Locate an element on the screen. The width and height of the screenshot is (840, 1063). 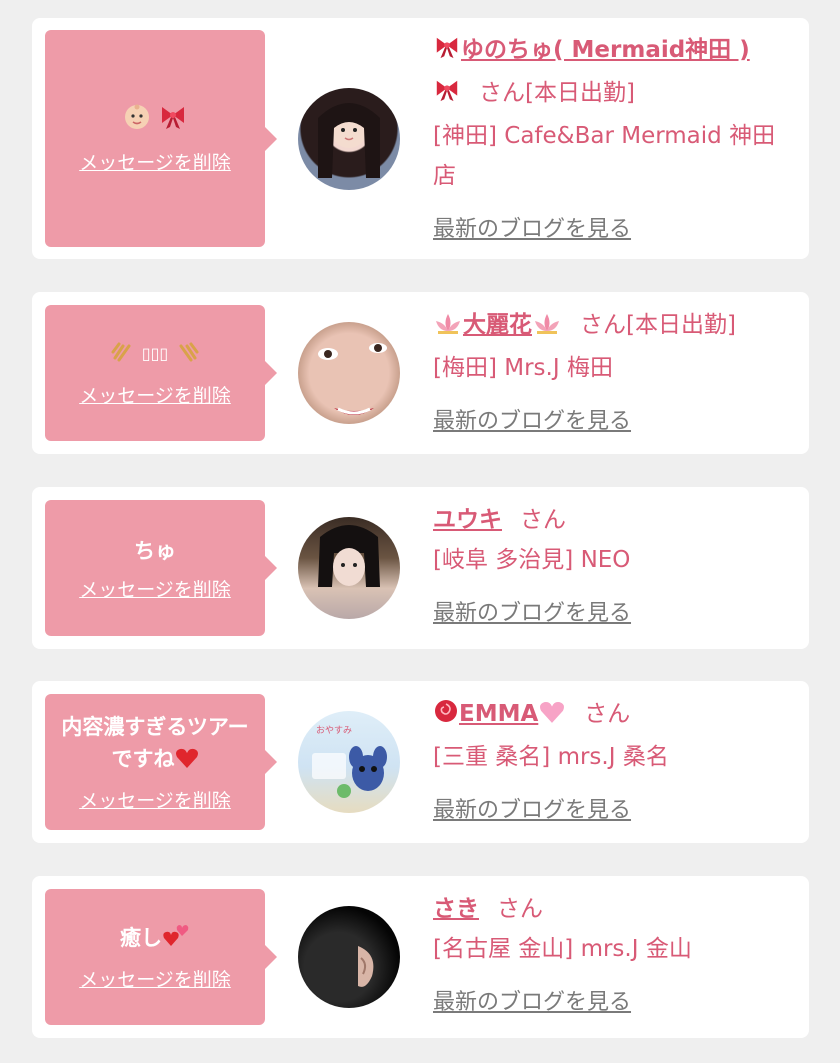
message-text: ちゅ is located at coordinates (155, 550).